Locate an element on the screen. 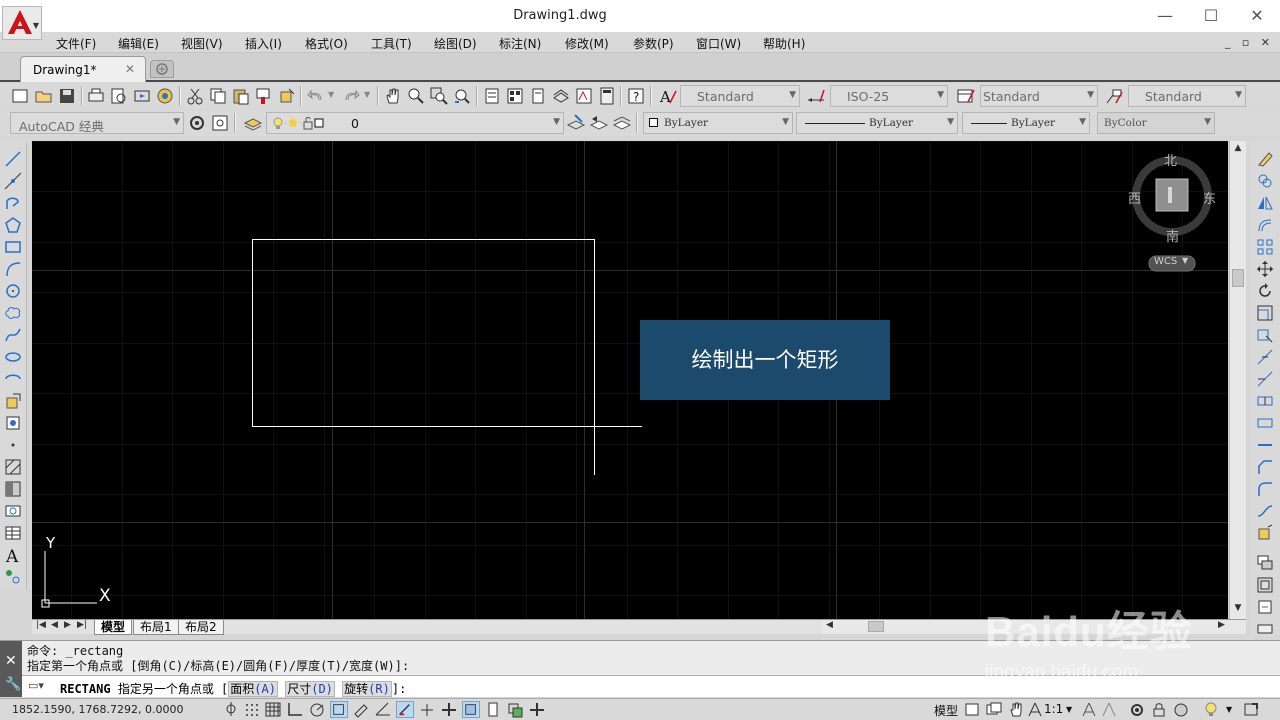  new-tab-button is located at coordinates (162, 69).